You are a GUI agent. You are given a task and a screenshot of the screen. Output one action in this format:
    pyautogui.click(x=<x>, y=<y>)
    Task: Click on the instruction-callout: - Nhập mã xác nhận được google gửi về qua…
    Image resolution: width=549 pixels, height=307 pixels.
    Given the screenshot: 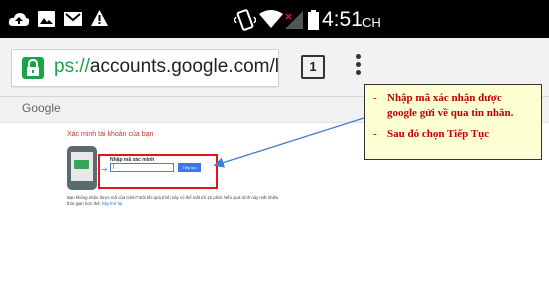 What is the action you would take?
    pyautogui.click(x=453, y=122)
    